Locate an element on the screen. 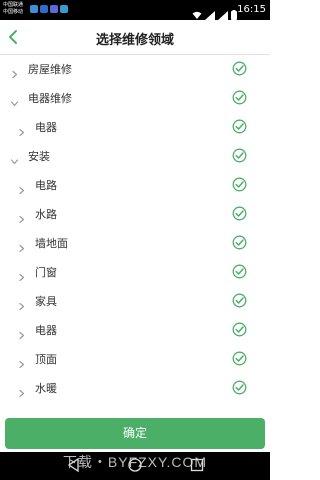 The height and width of the screenshot is (480, 320). carrier-1: 中国联通 is located at coordinates (13, 5).